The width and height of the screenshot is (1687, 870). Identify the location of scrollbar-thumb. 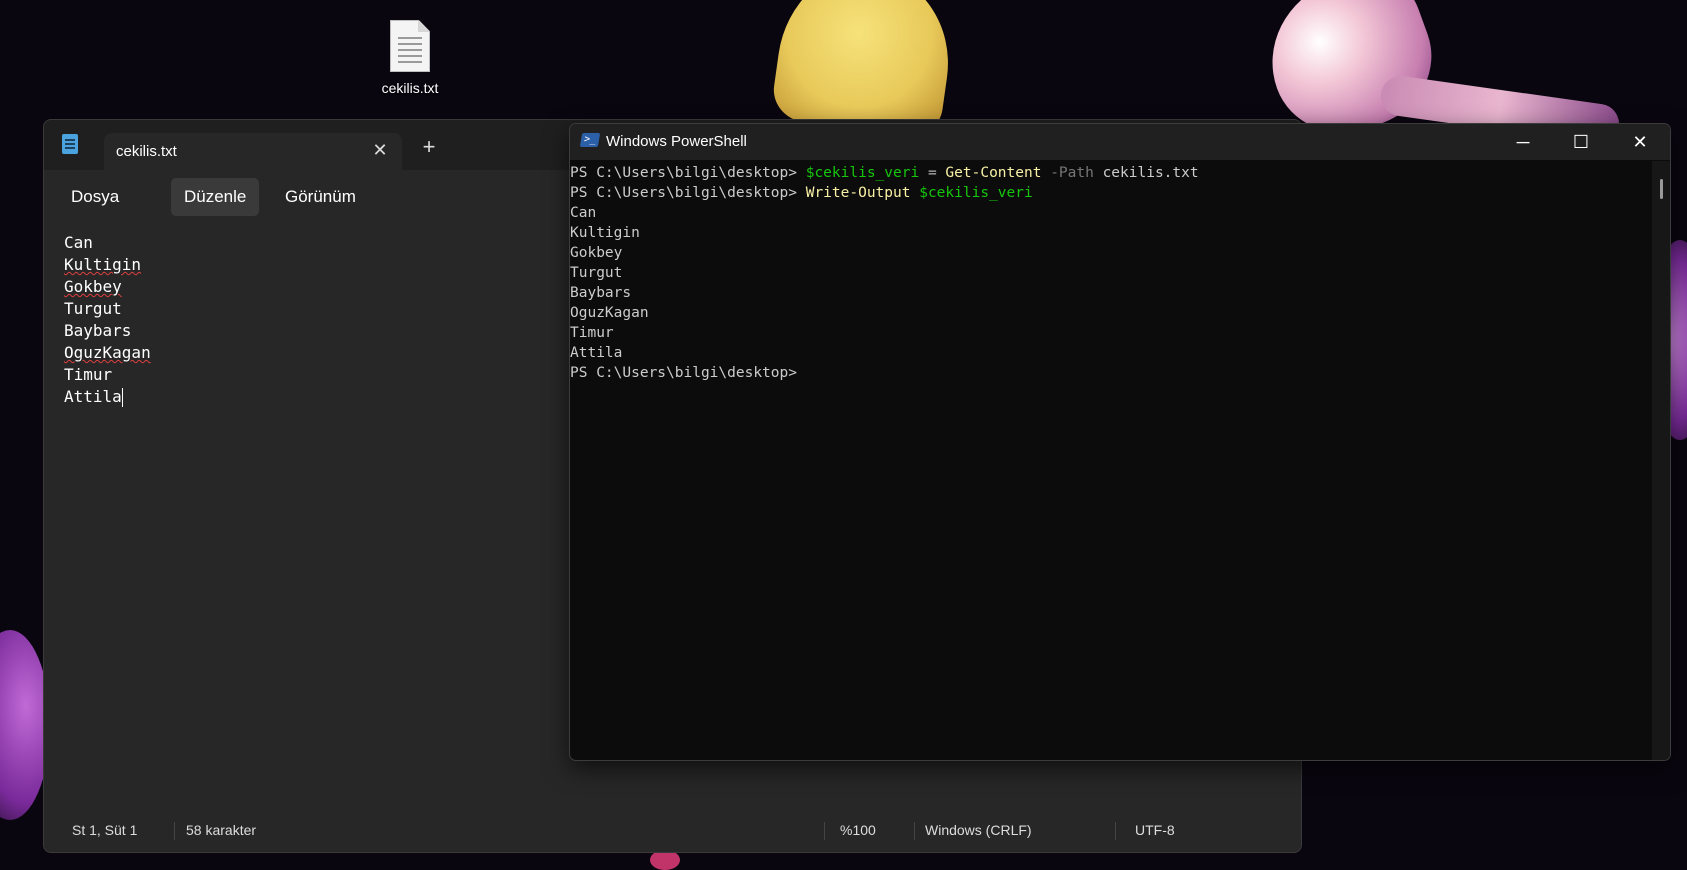
(1661, 189).